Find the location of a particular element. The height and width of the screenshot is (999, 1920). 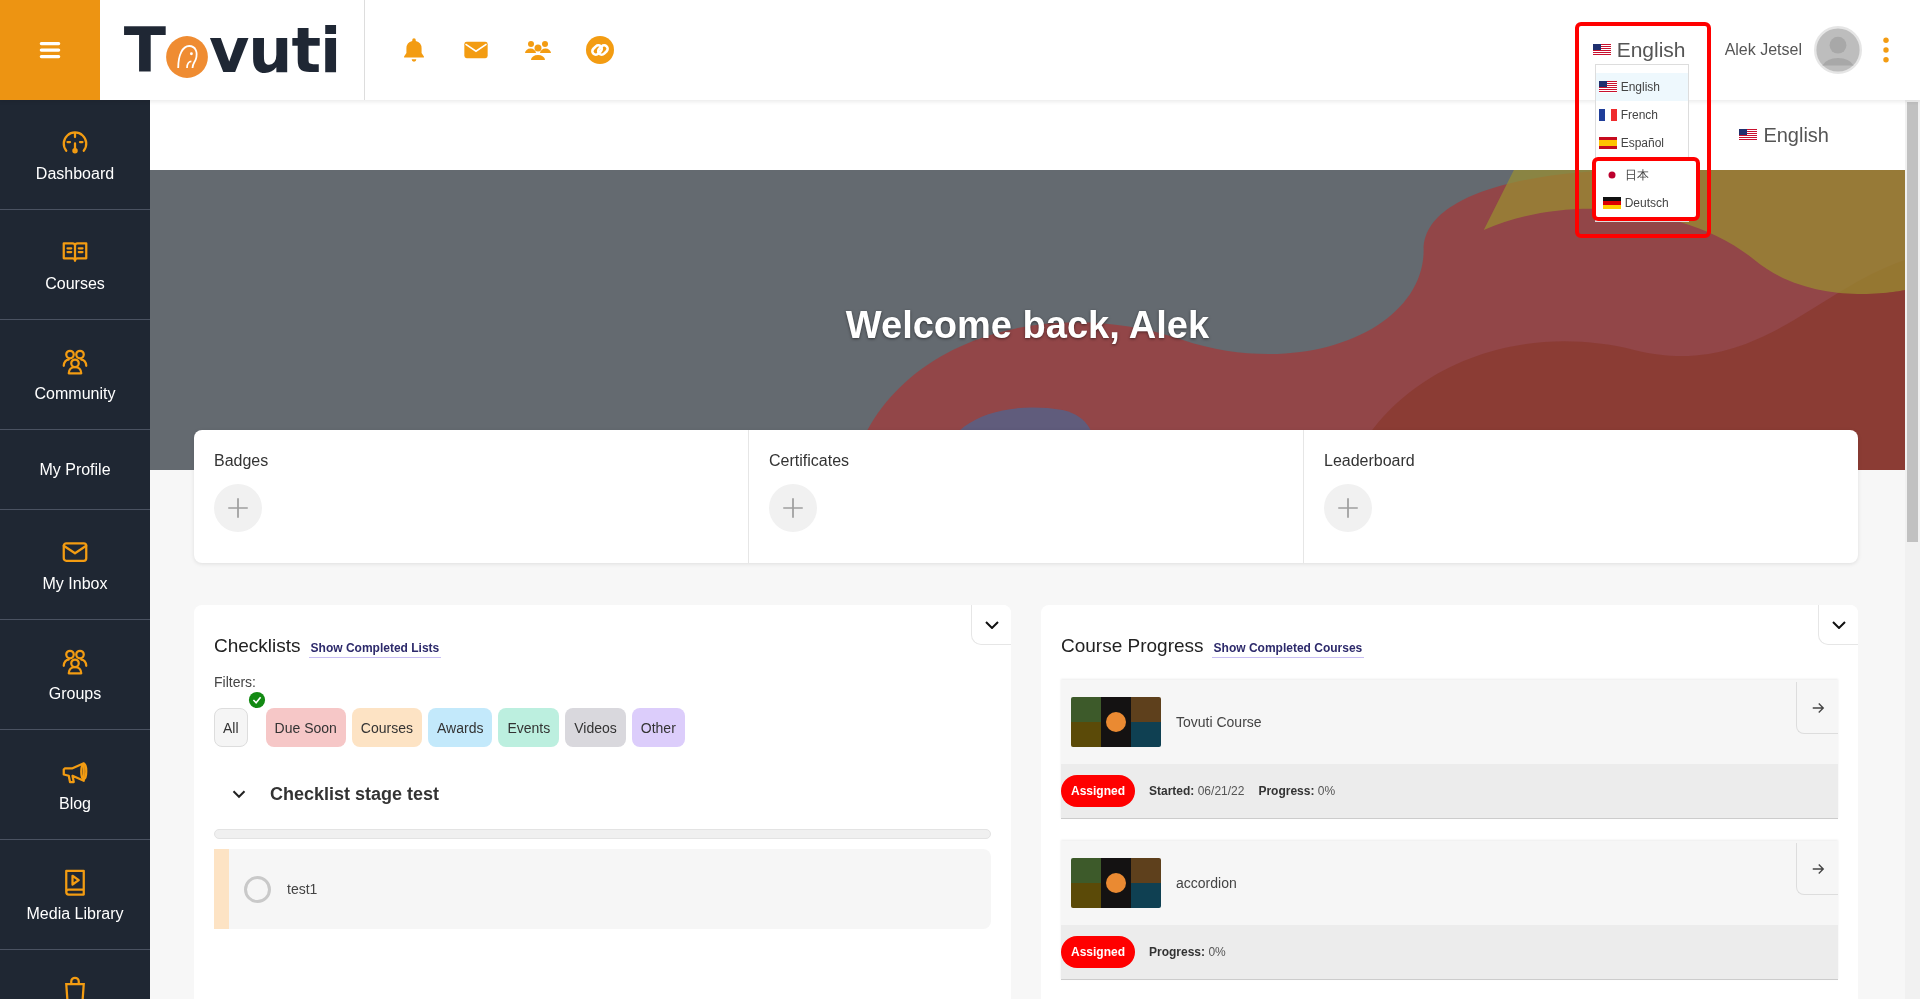

filter-chip: Other is located at coordinates (658, 727).